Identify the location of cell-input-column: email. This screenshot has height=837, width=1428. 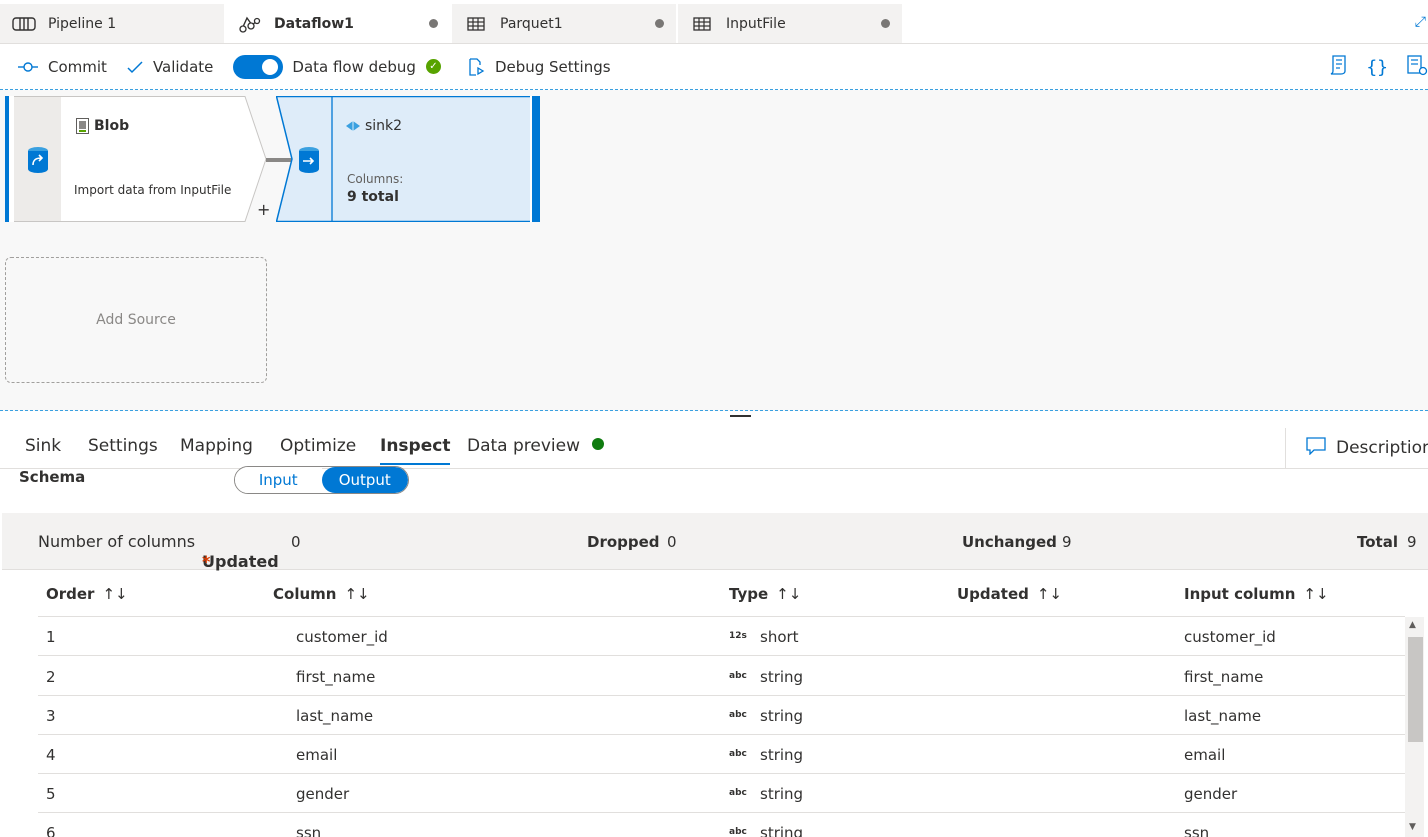
(1205, 755).